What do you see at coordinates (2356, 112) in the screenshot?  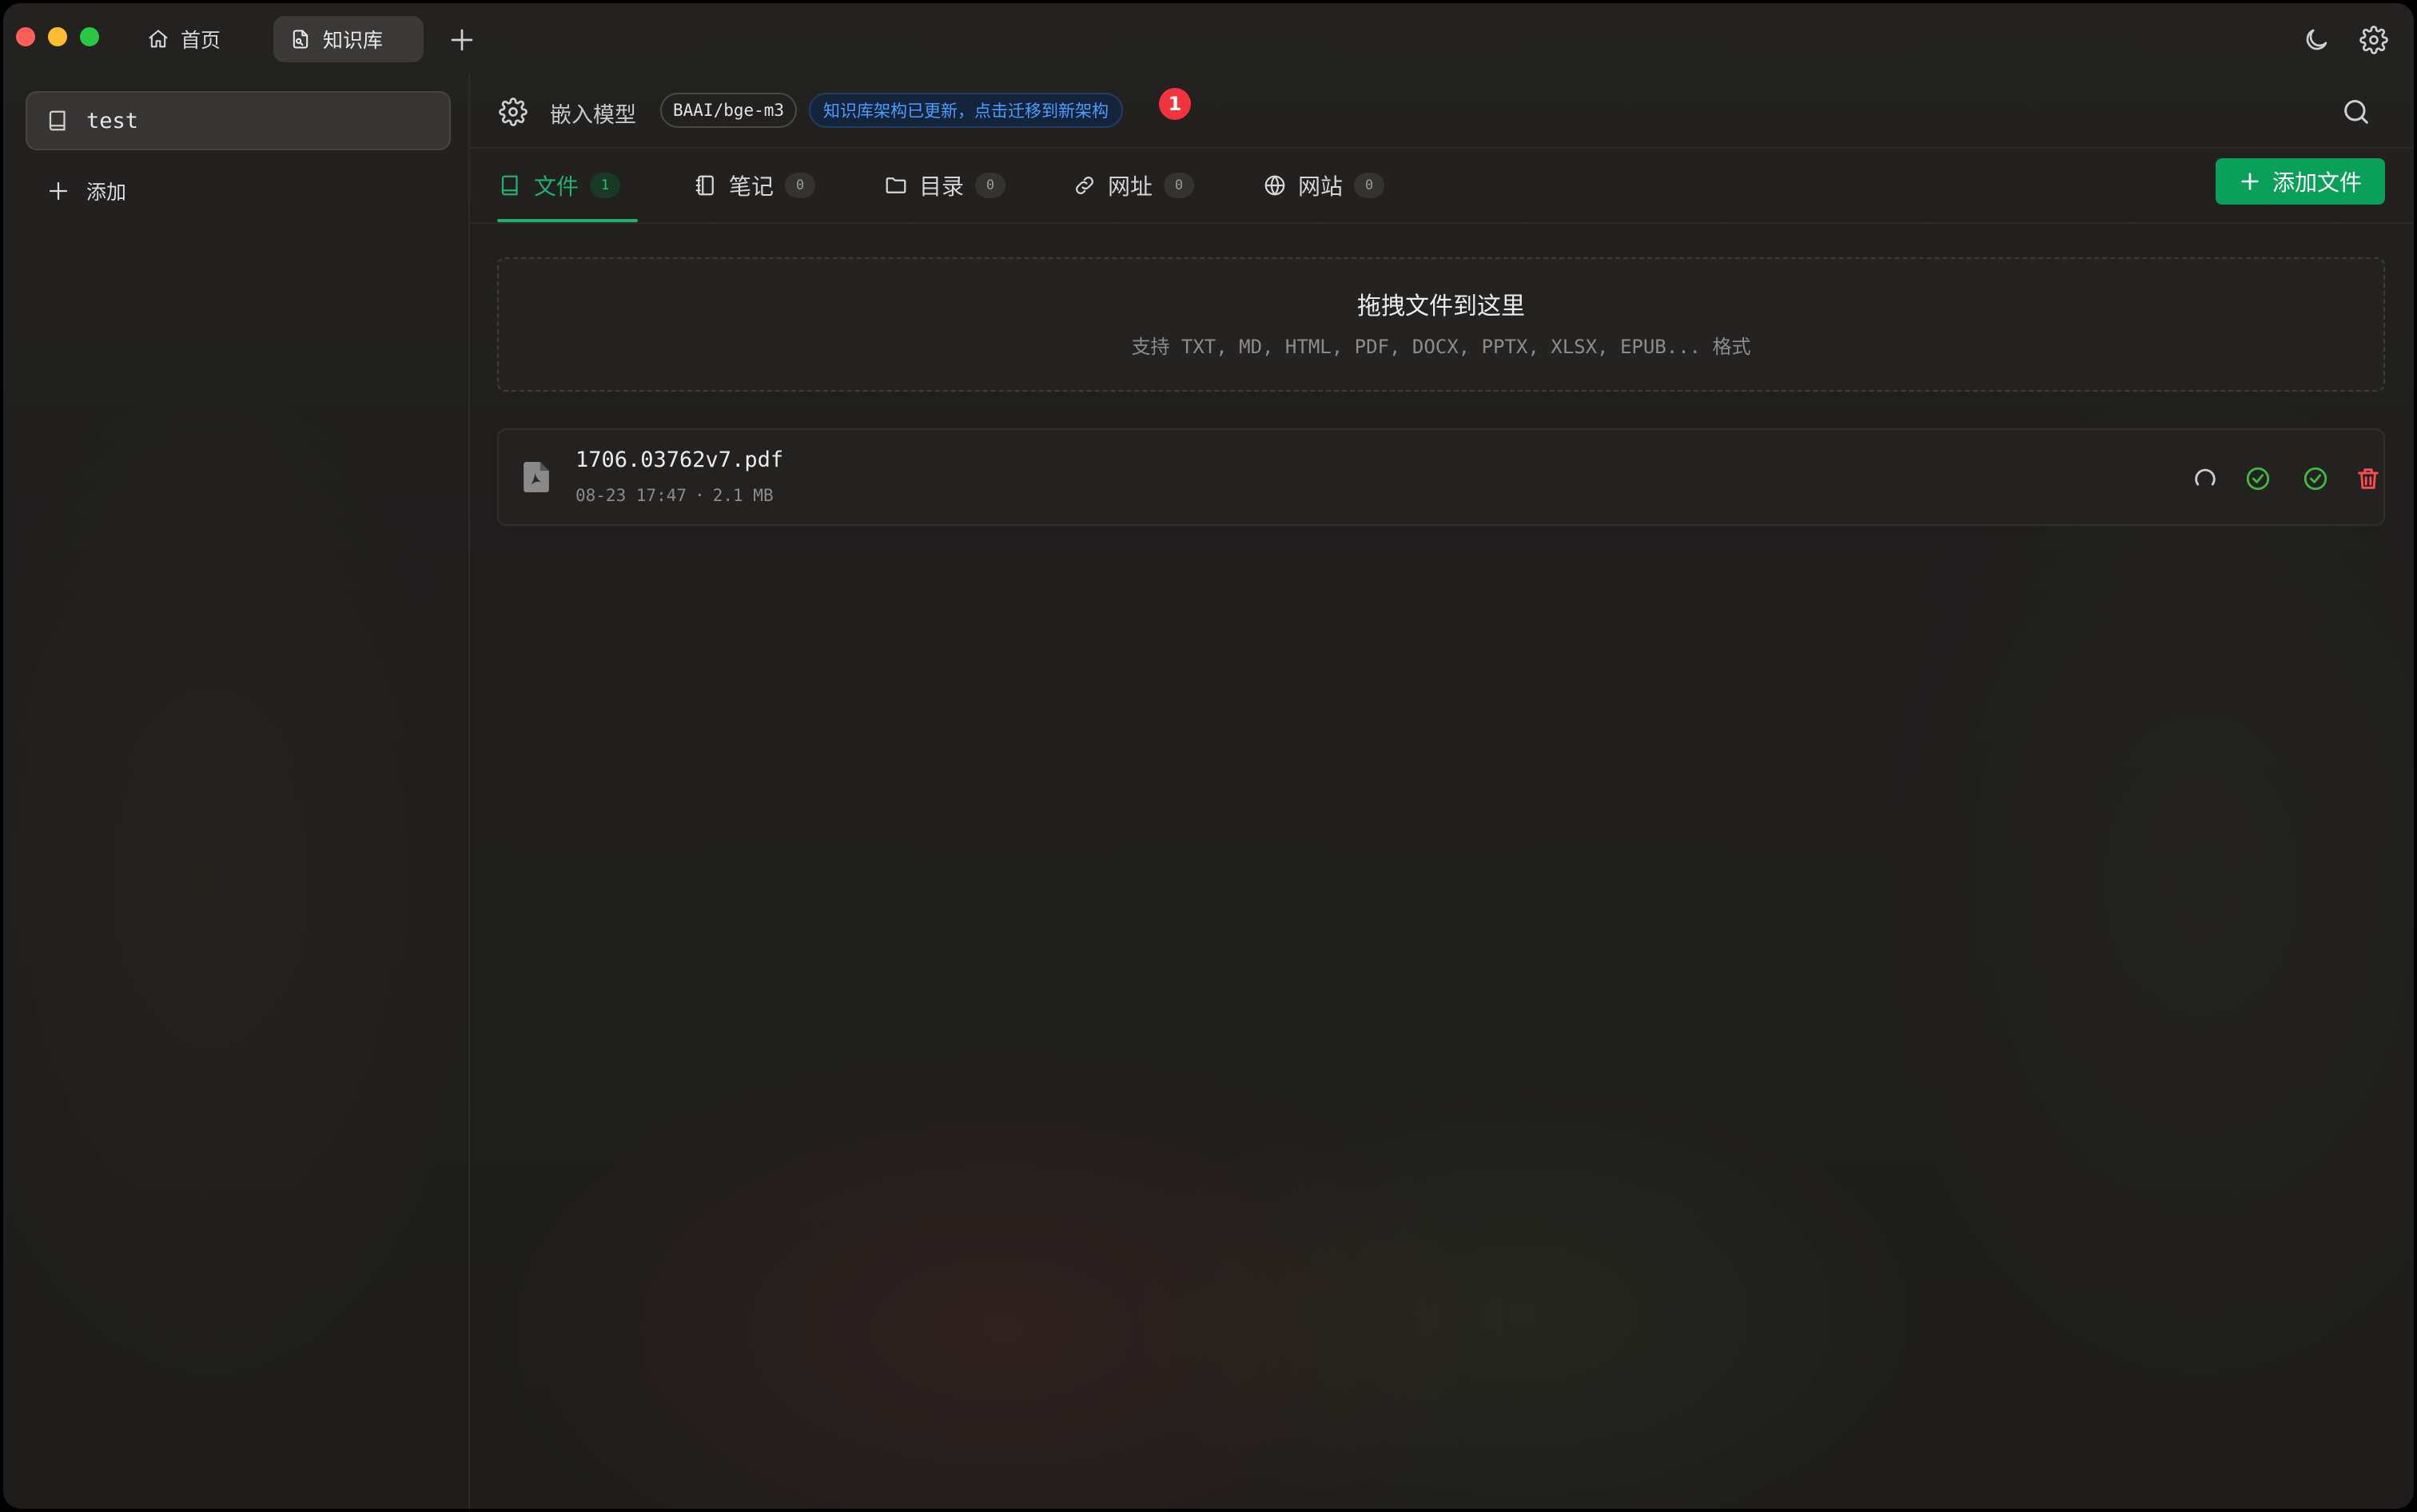 I see `search-icon` at bounding box center [2356, 112].